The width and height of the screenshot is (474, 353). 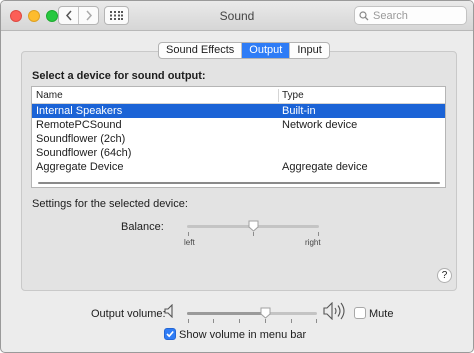 I want to click on table-row: Soundflower (2ch), so click(x=238, y=139).